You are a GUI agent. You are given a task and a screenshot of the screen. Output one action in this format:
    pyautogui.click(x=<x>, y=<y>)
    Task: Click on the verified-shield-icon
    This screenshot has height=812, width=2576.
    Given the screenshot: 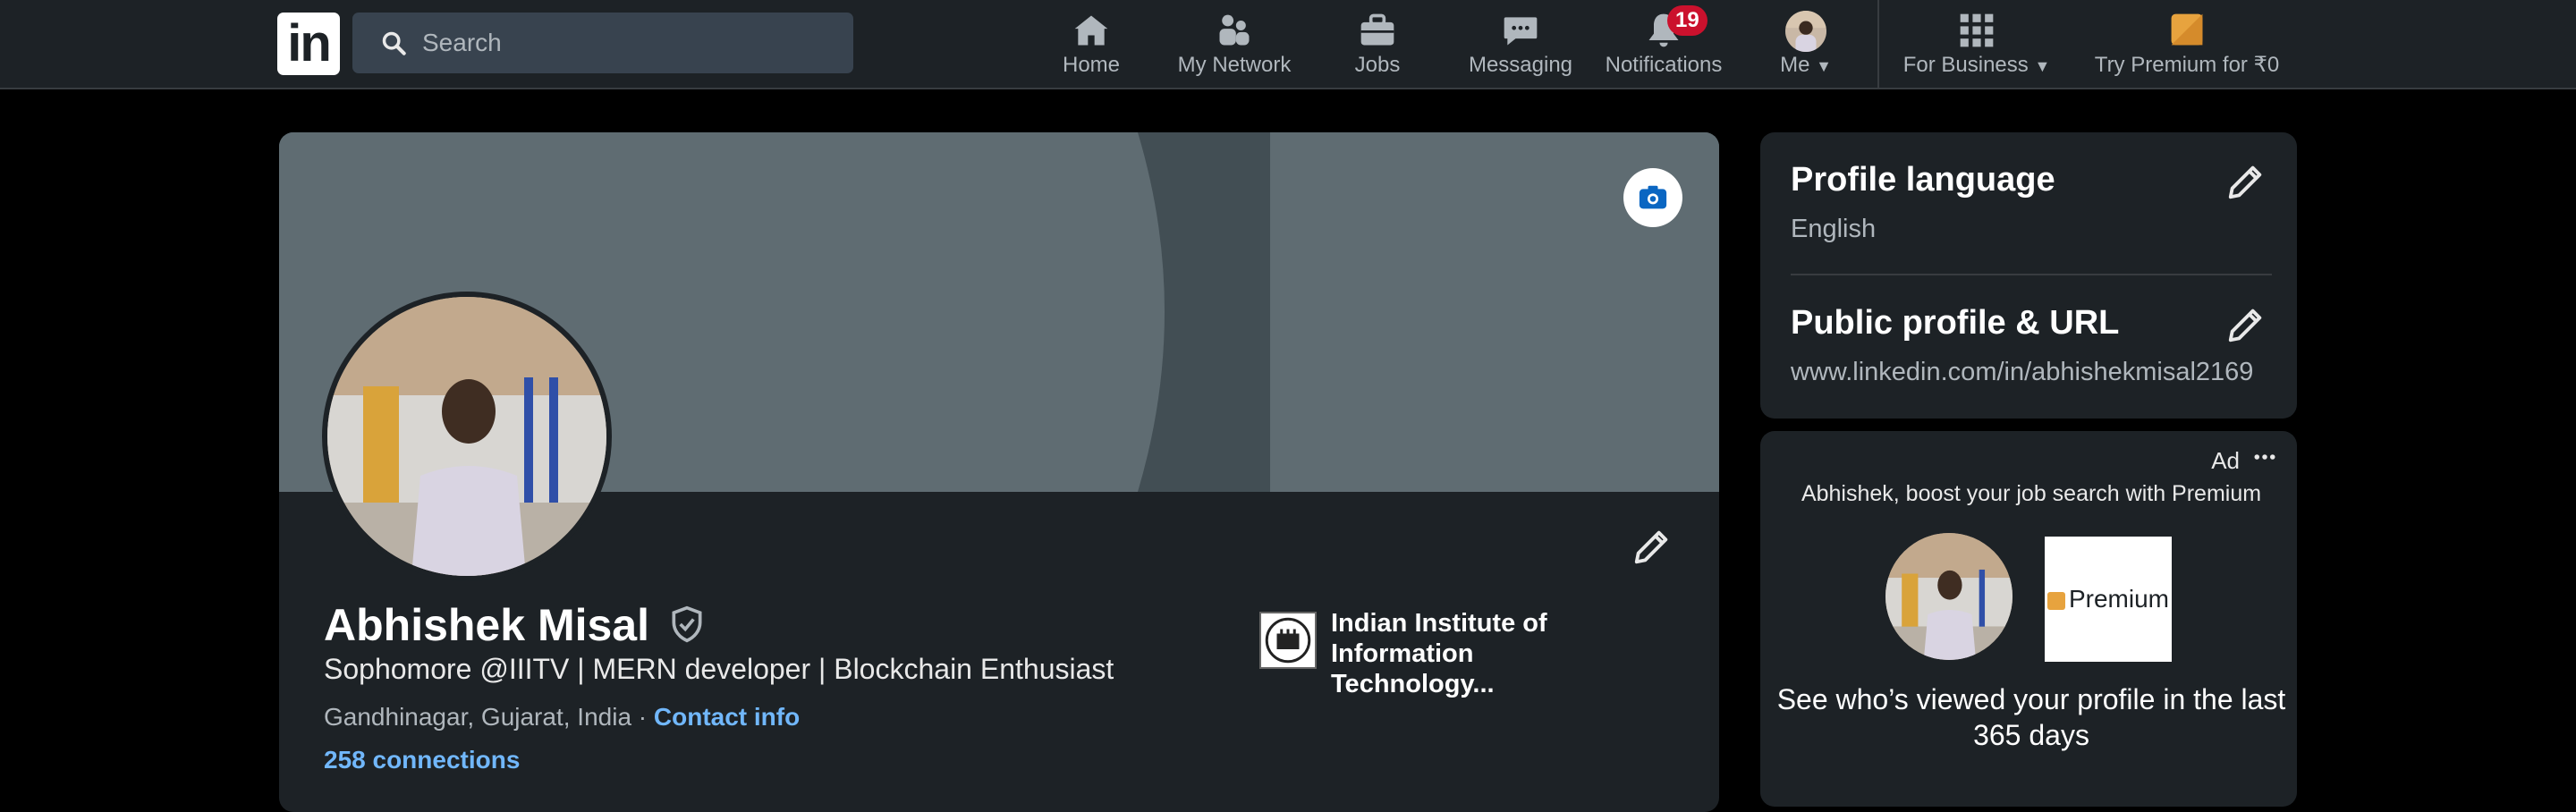 What is the action you would take?
    pyautogui.click(x=687, y=624)
    